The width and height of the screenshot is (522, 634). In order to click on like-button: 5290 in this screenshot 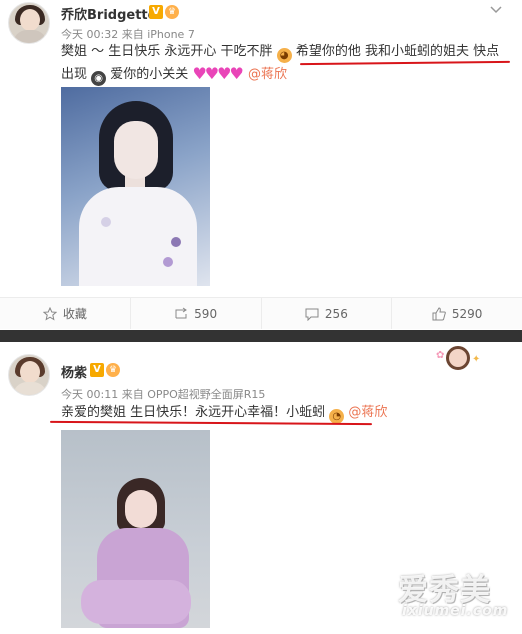, I will do `click(457, 313)`.